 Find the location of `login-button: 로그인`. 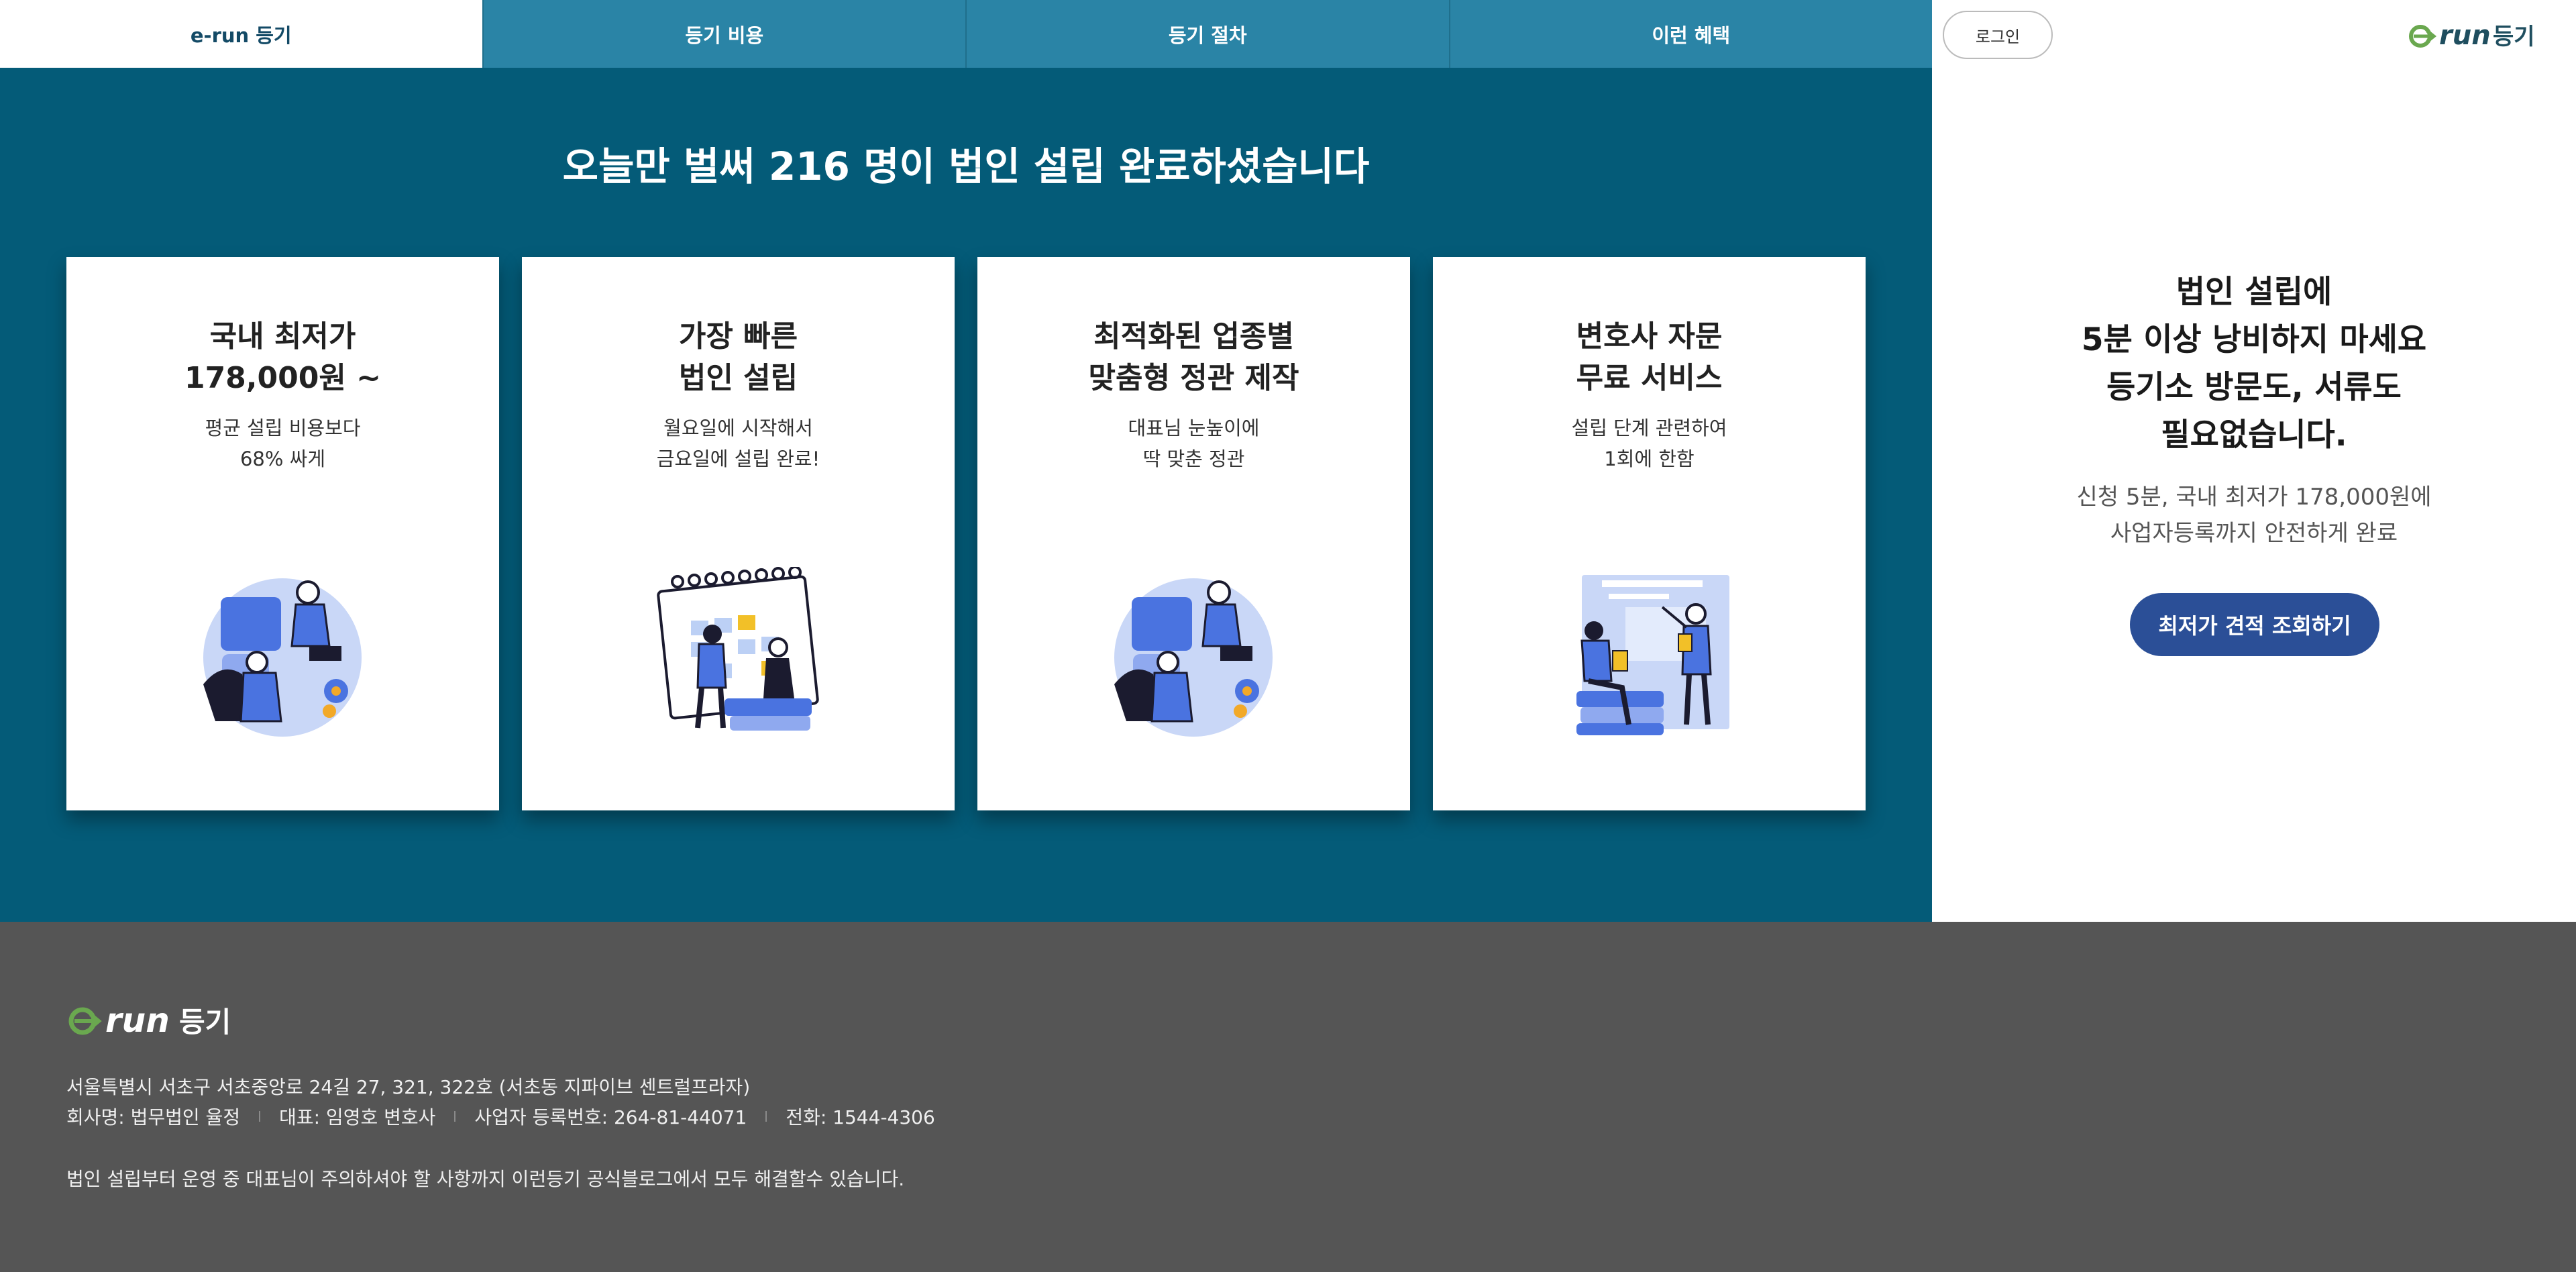

login-button: 로그인 is located at coordinates (1998, 35).